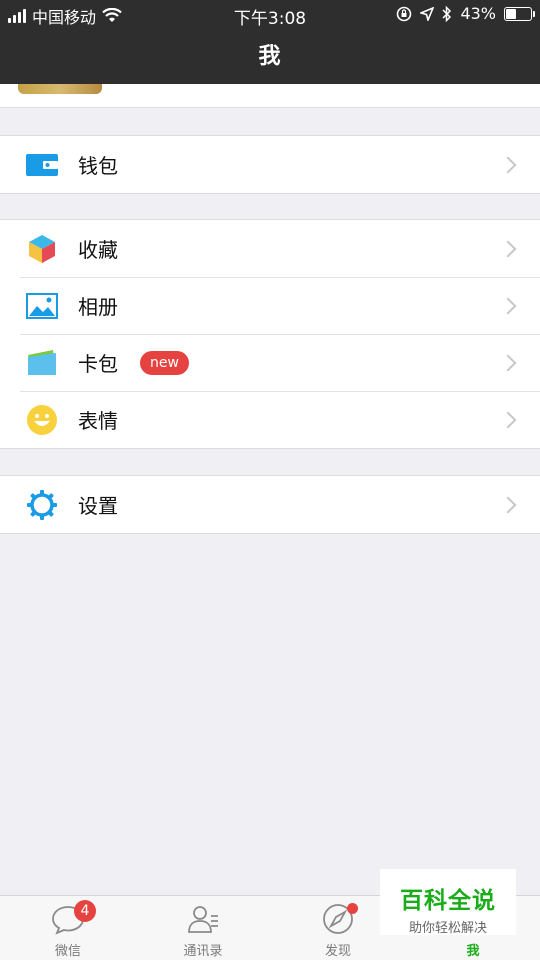  What do you see at coordinates (270, 15) in the screenshot?
I see `status-bar: 中国移动 下午3:08 43%` at bounding box center [270, 15].